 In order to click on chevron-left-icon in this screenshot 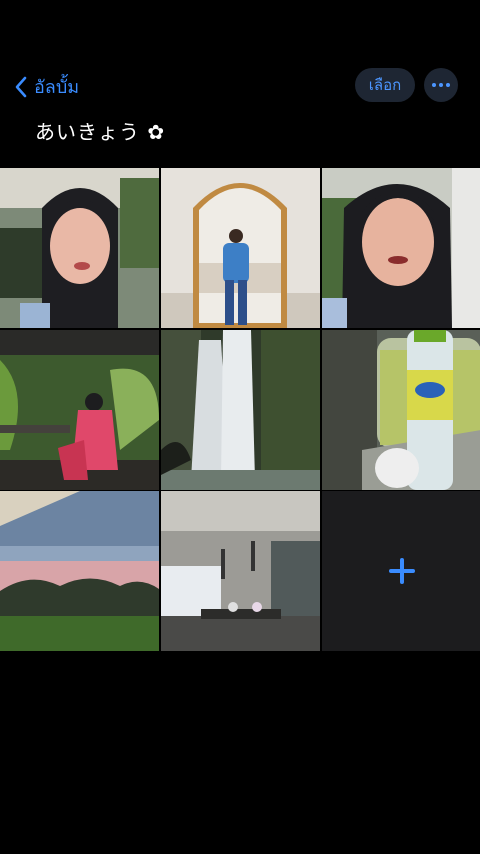, I will do `click(21, 86)`.